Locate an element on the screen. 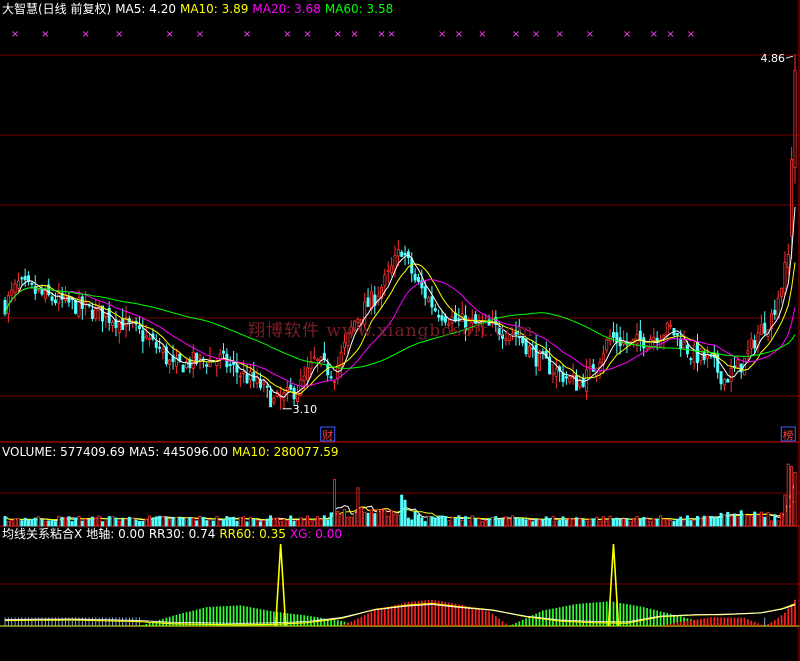 The image size is (800, 661). volume-ma5-legend: MA5: 445096.00 is located at coordinates (178, 452).